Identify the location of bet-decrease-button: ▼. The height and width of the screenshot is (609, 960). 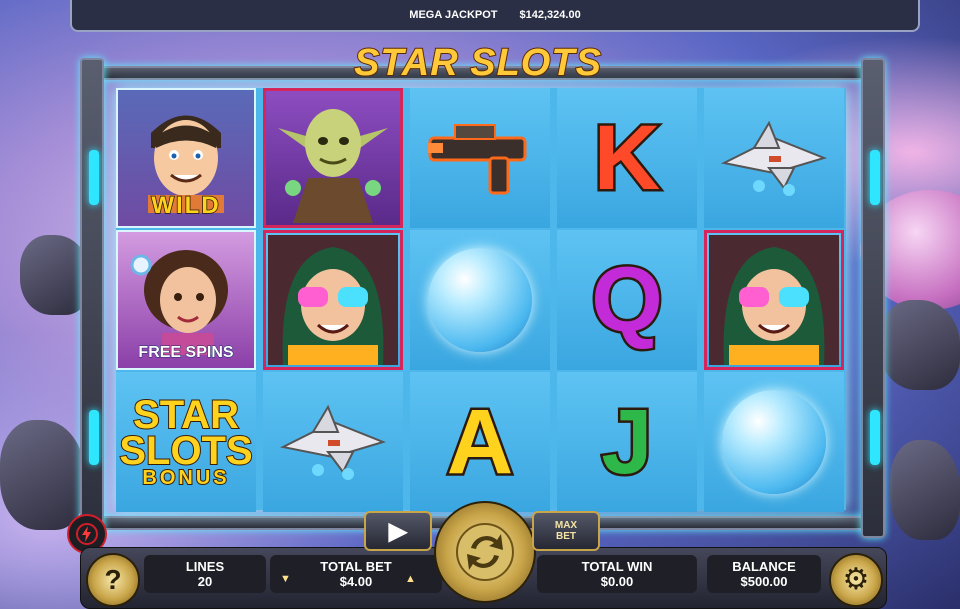
(285, 579).